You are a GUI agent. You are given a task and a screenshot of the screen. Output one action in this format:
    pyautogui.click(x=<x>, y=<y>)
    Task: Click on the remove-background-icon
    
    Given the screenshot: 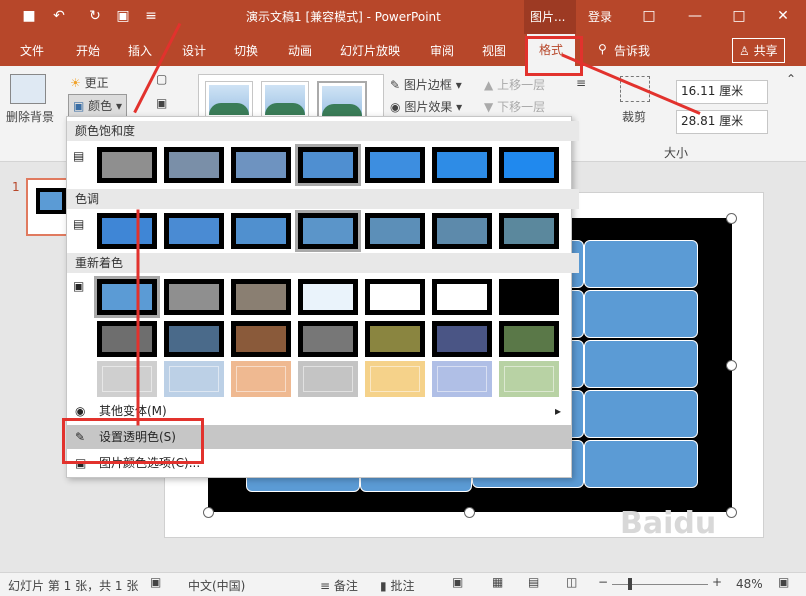 What is the action you would take?
    pyautogui.click(x=28, y=89)
    